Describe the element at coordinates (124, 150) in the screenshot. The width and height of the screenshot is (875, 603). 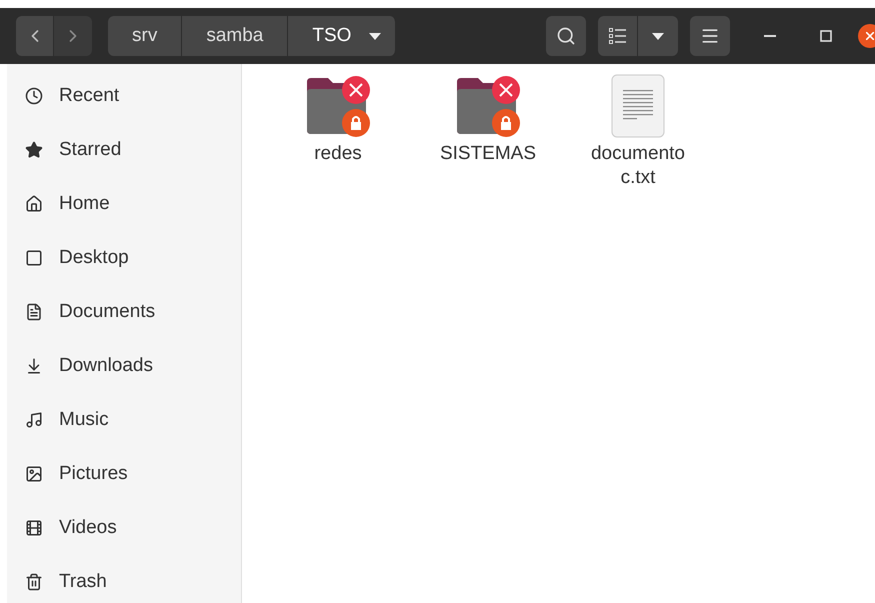
I see `sidebar-item: Starred` at that location.